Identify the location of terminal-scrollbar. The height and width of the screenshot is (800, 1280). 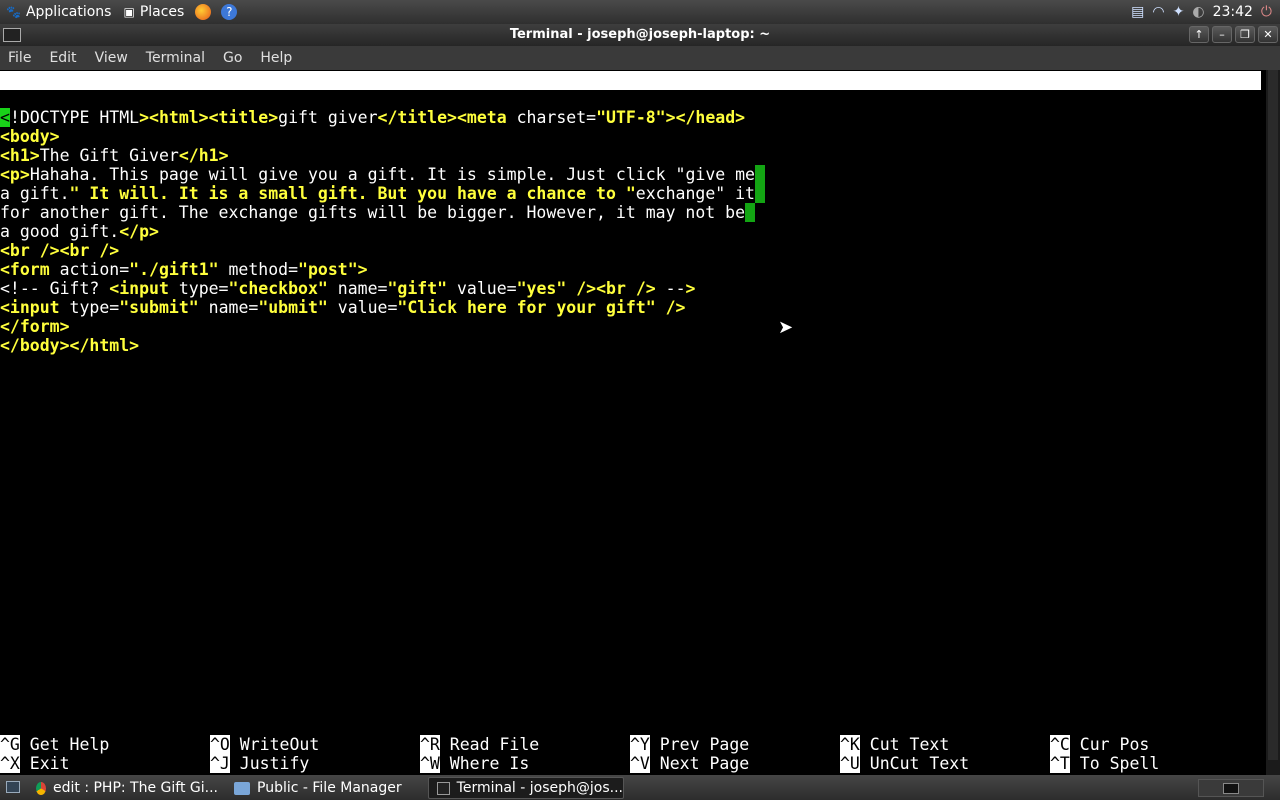
(1273, 422).